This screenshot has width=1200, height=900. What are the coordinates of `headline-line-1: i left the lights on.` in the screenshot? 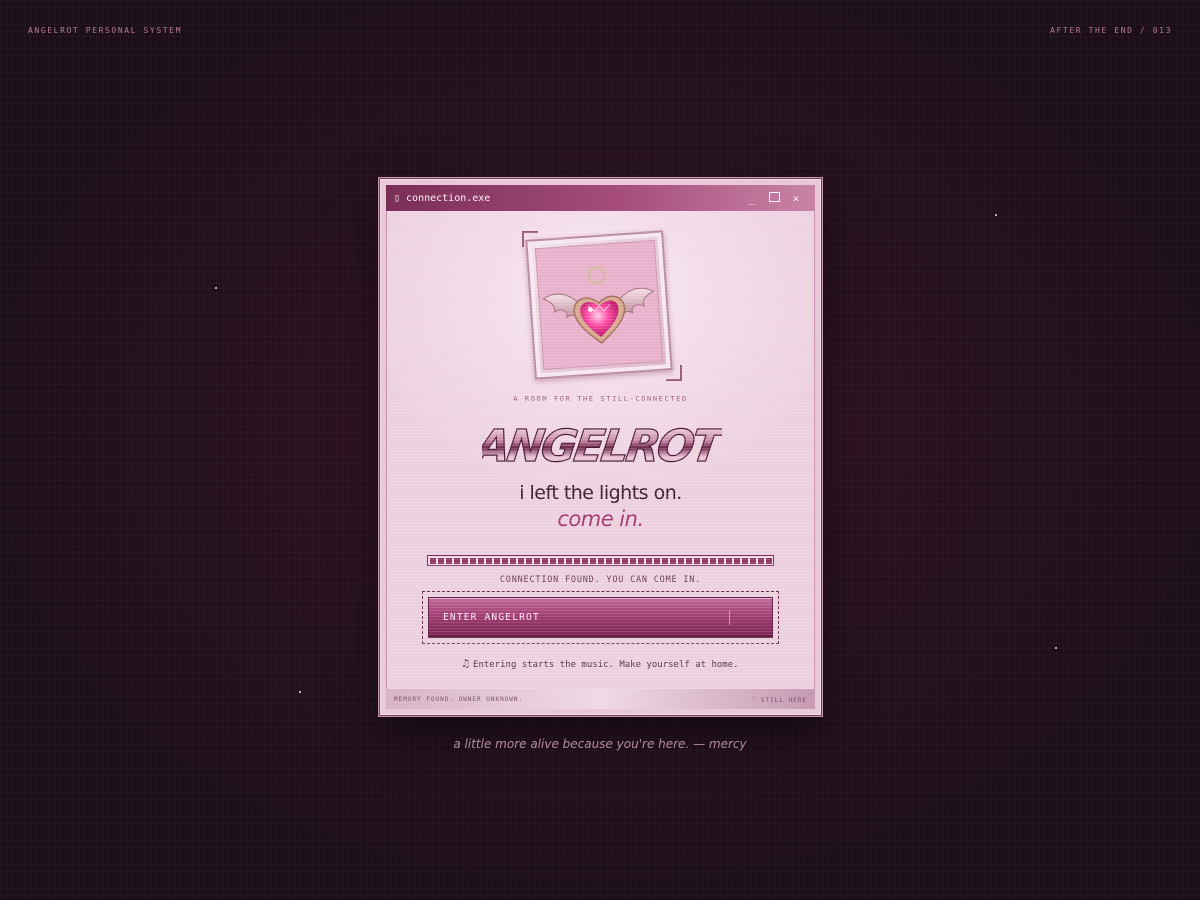 It's located at (600, 493).